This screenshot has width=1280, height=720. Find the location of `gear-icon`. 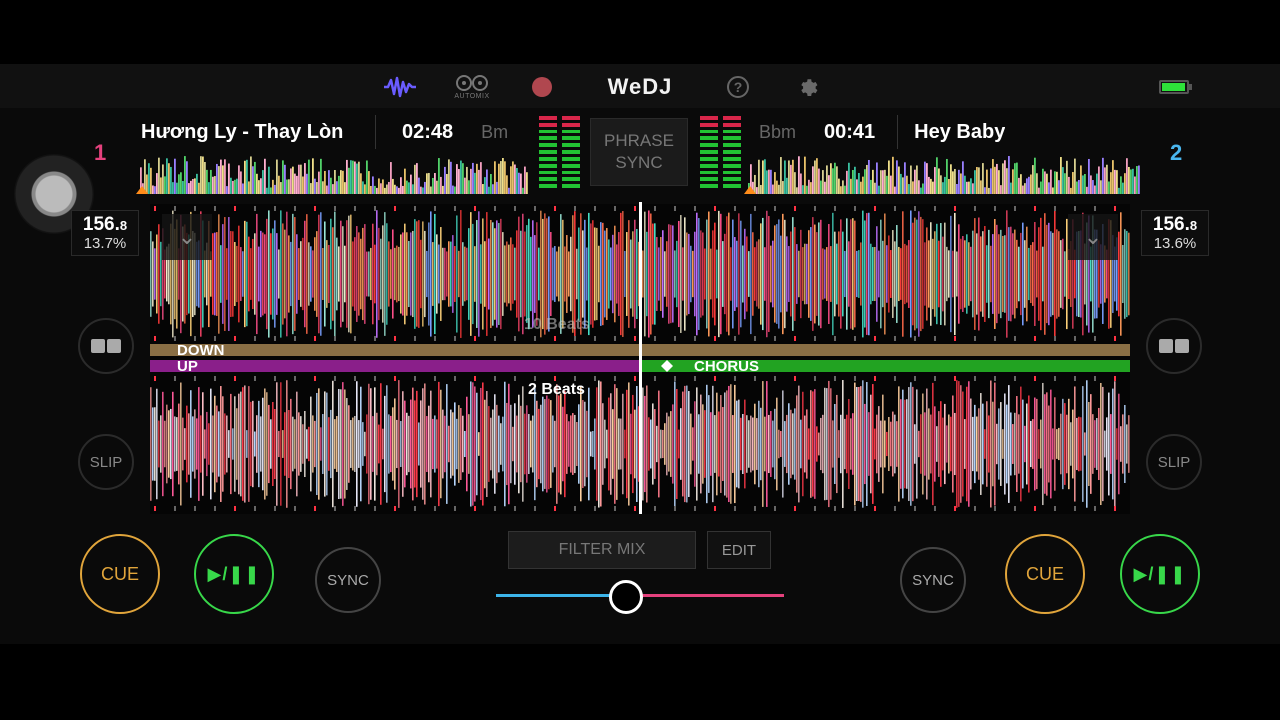

gear-icon is located at coordinates (809, 87).